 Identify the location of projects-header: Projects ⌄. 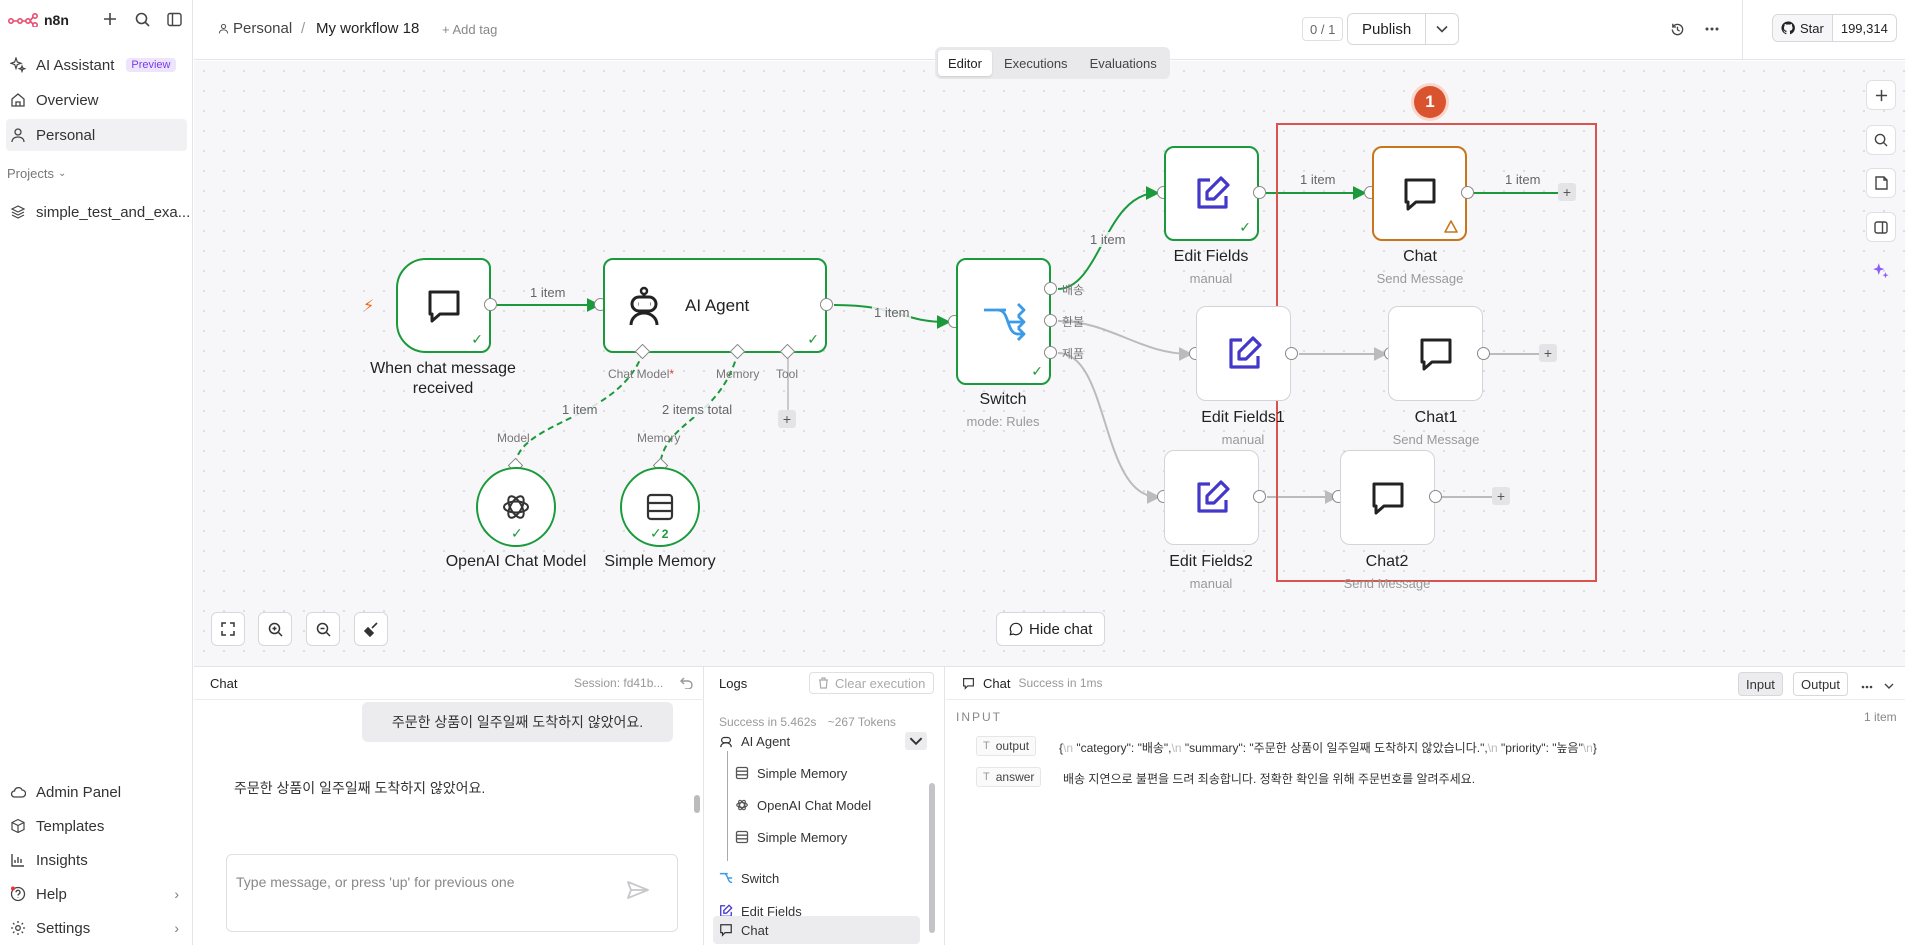
(36, 173).